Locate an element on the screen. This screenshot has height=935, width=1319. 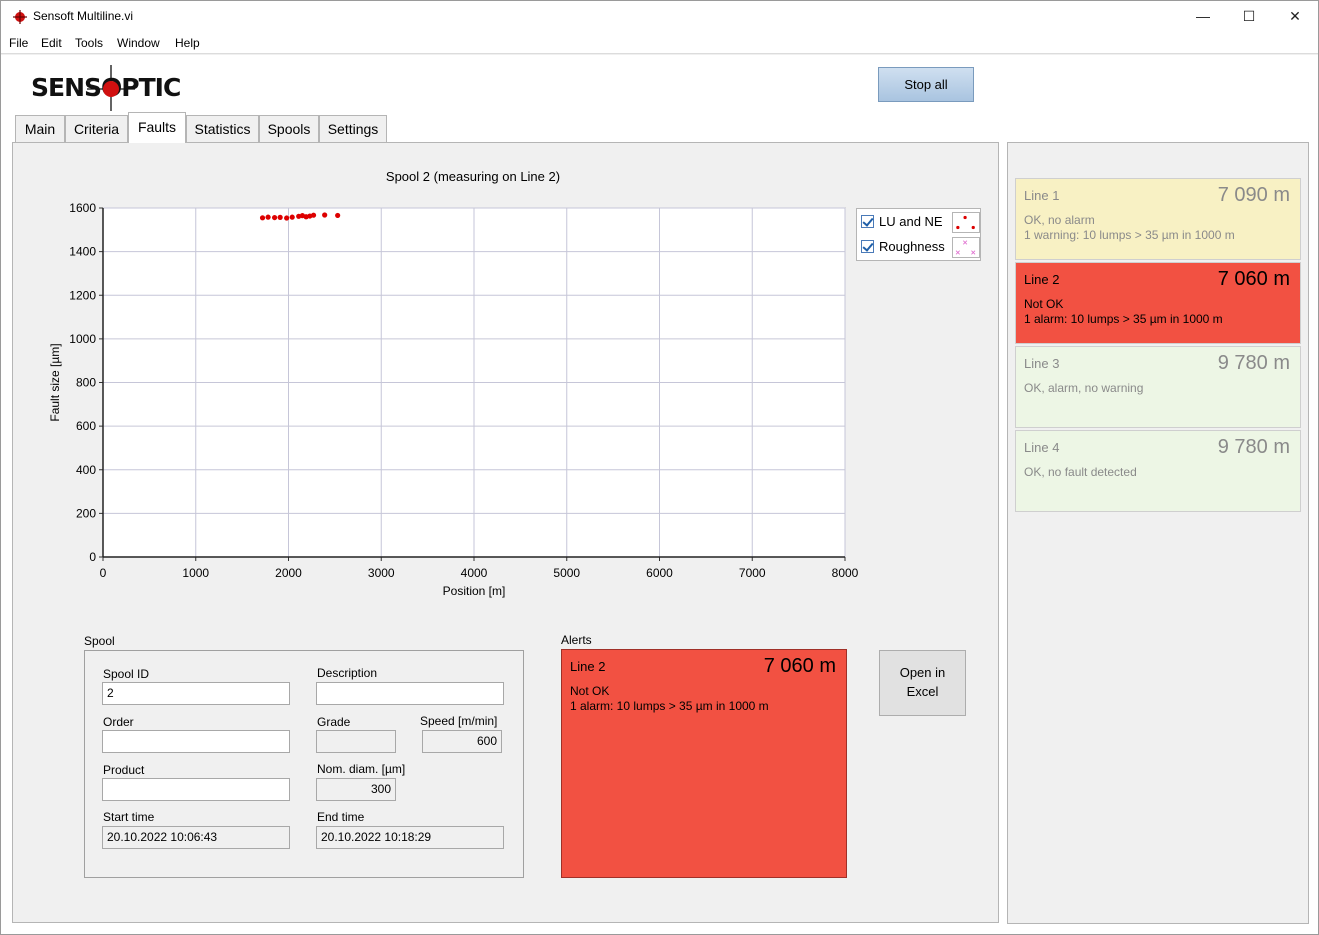
excel-button-line1: Open in is located at coordinates (922, 672).